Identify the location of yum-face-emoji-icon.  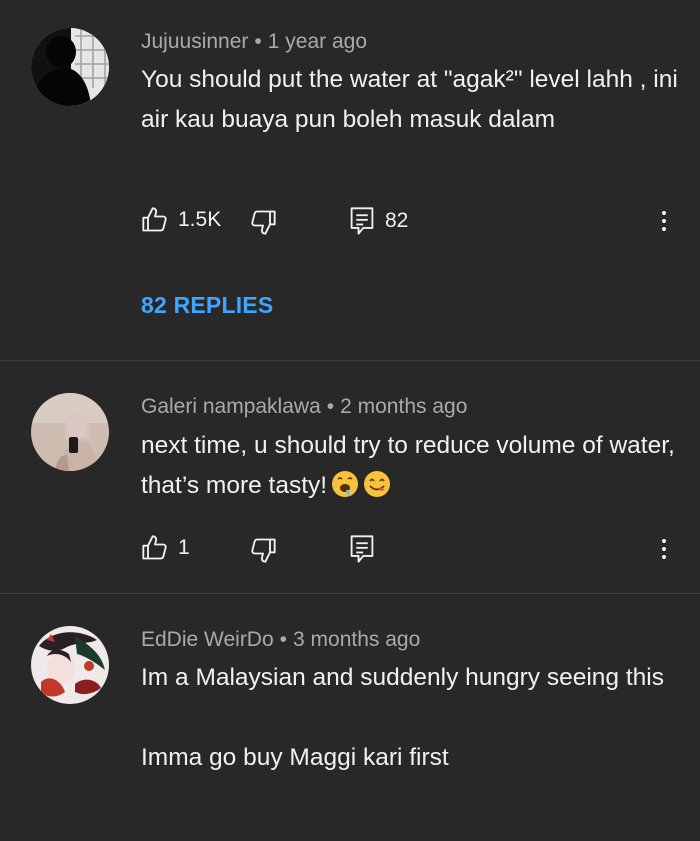
(377, 490).